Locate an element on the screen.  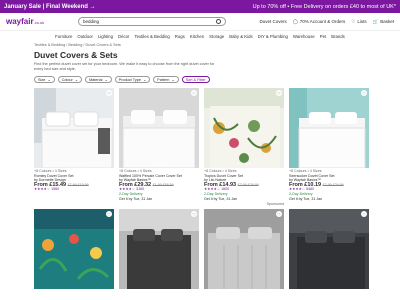
bedroom-photo-teal is located at coordinates (329, 128).